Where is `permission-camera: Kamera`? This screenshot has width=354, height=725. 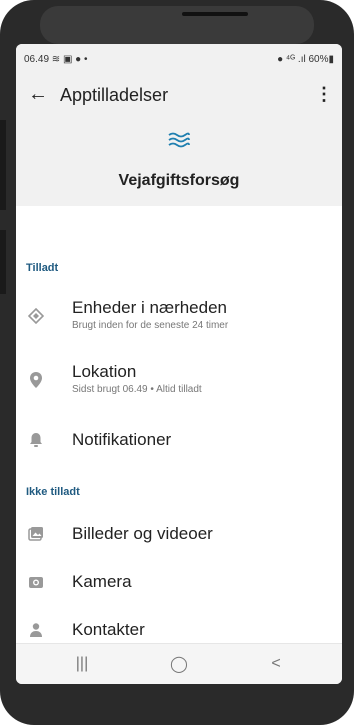 permission-camera: Kamera is located at coordinates (179, 582).